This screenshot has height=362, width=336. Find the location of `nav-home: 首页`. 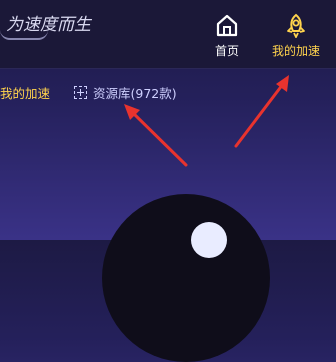

nav-home: 首页 is located at coordinates (227, 35).